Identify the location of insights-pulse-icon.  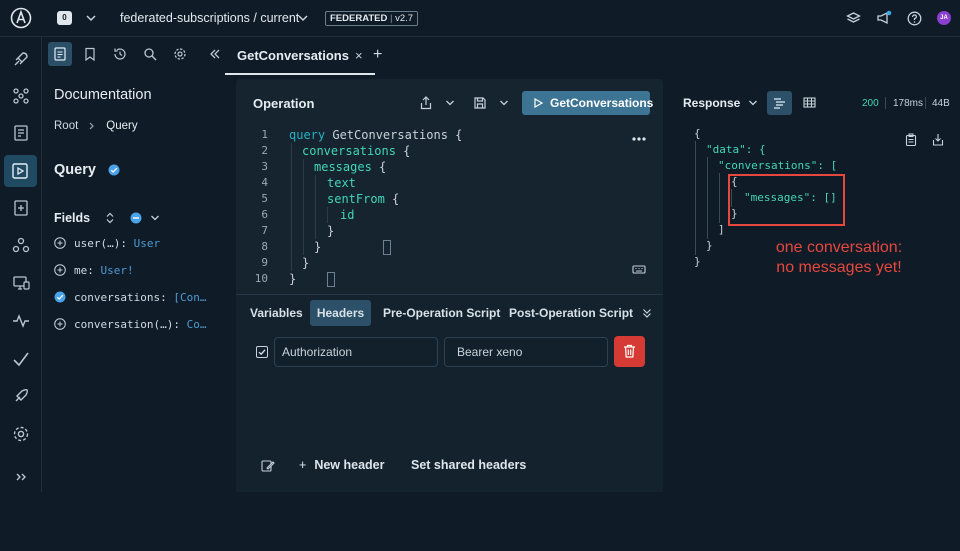
(21, 321).